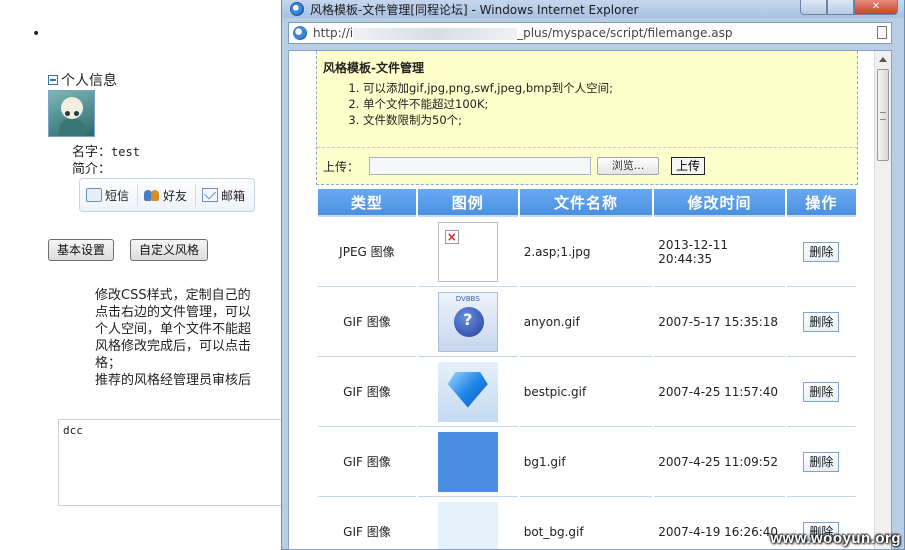  What do you see at coordinates (587, 392) in the screenshot?
I see `table-row: GIF 图像 bestpic.gif 2007-4-25 11:57:40 删除` at bounding box center [587, 392].